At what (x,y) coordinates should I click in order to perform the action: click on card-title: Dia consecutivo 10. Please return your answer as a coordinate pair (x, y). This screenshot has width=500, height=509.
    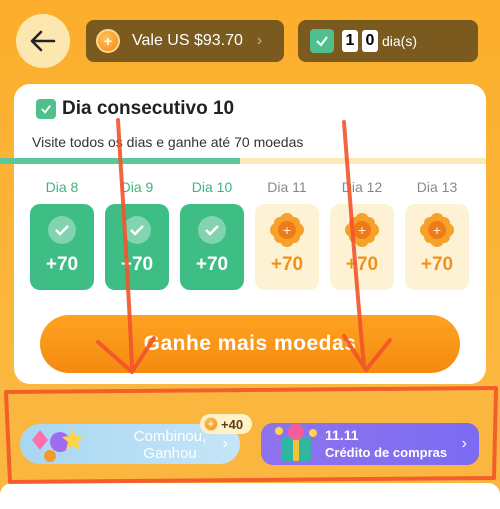
    Looking at the image, I should click on (135, 109).